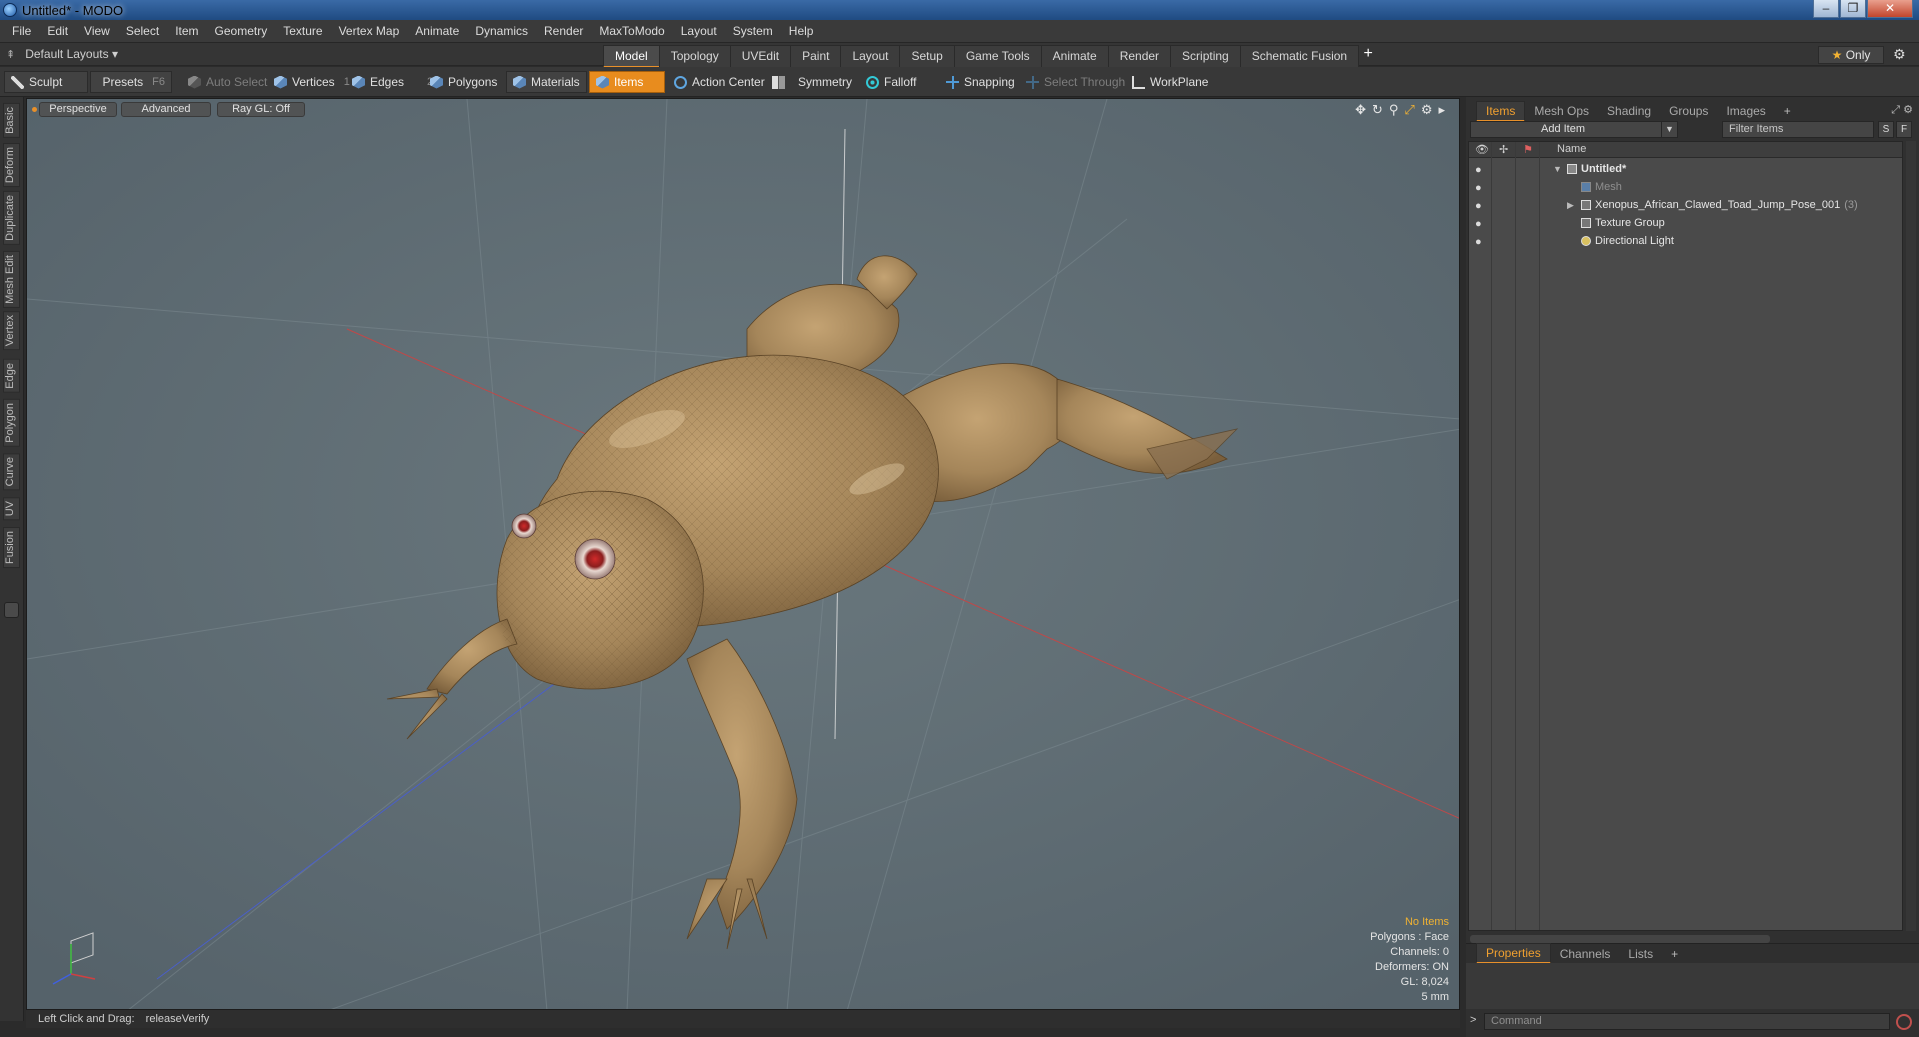 The height and width of the screenshot is (1037, 1919). I want to click on tab-groups: Groups, so click(1688, 111).